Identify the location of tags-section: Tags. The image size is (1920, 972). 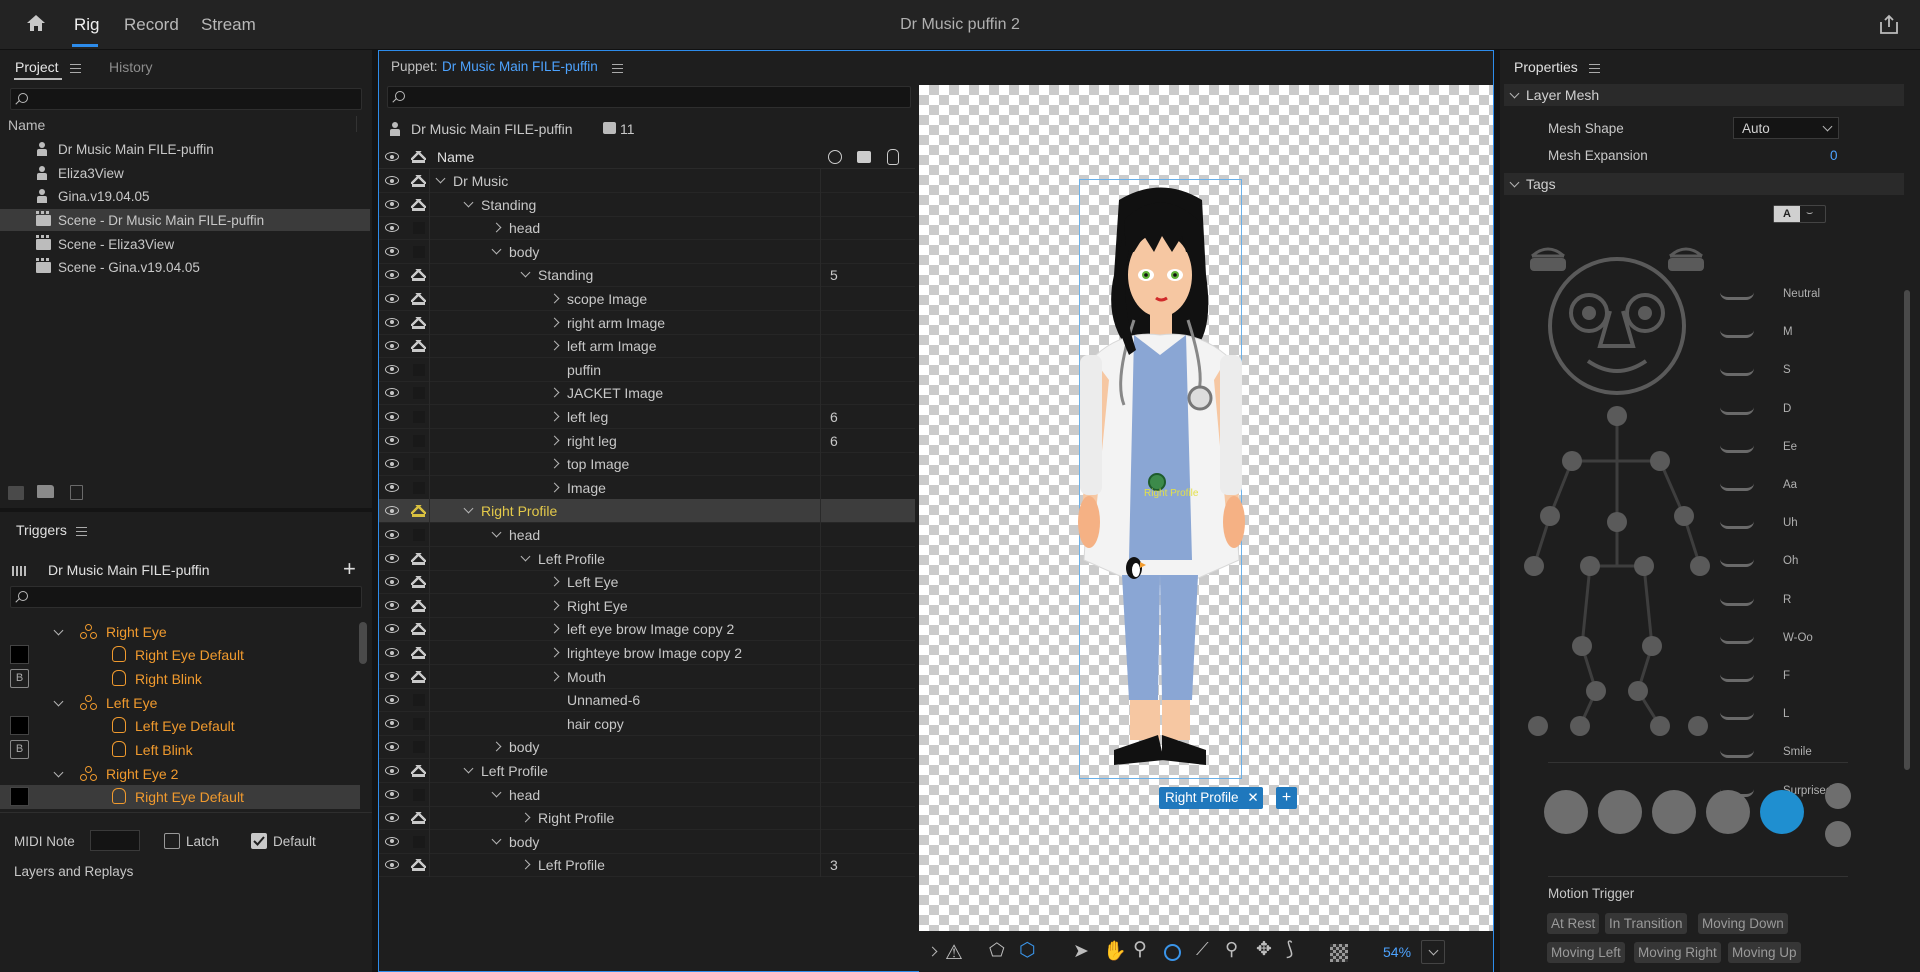
(1704, 184).